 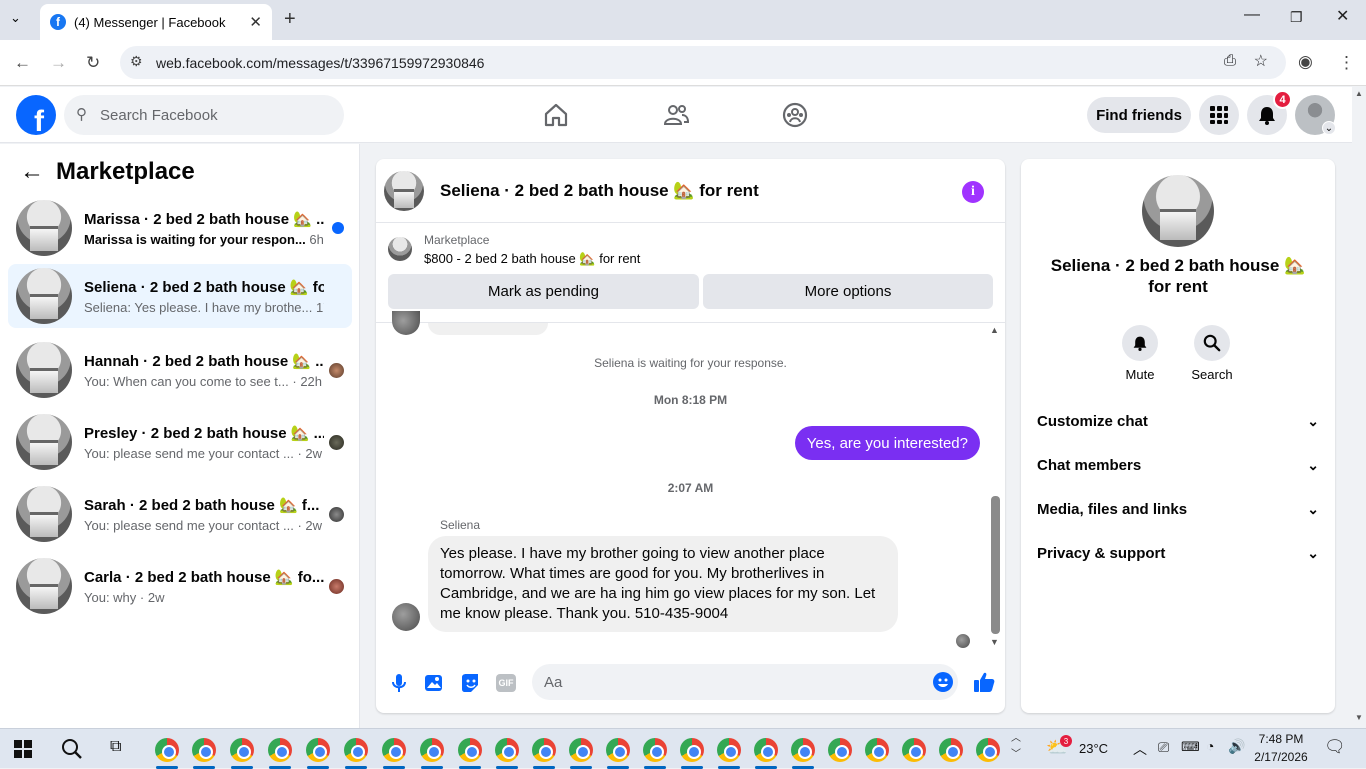 I want to click on scroll-down-icon: ▼, so click(x=994, y=642).